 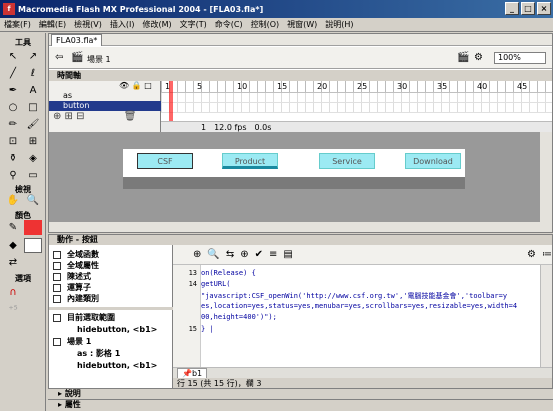 I want to click on document-header: FLA03.fla*, so click(x=300, y=40).